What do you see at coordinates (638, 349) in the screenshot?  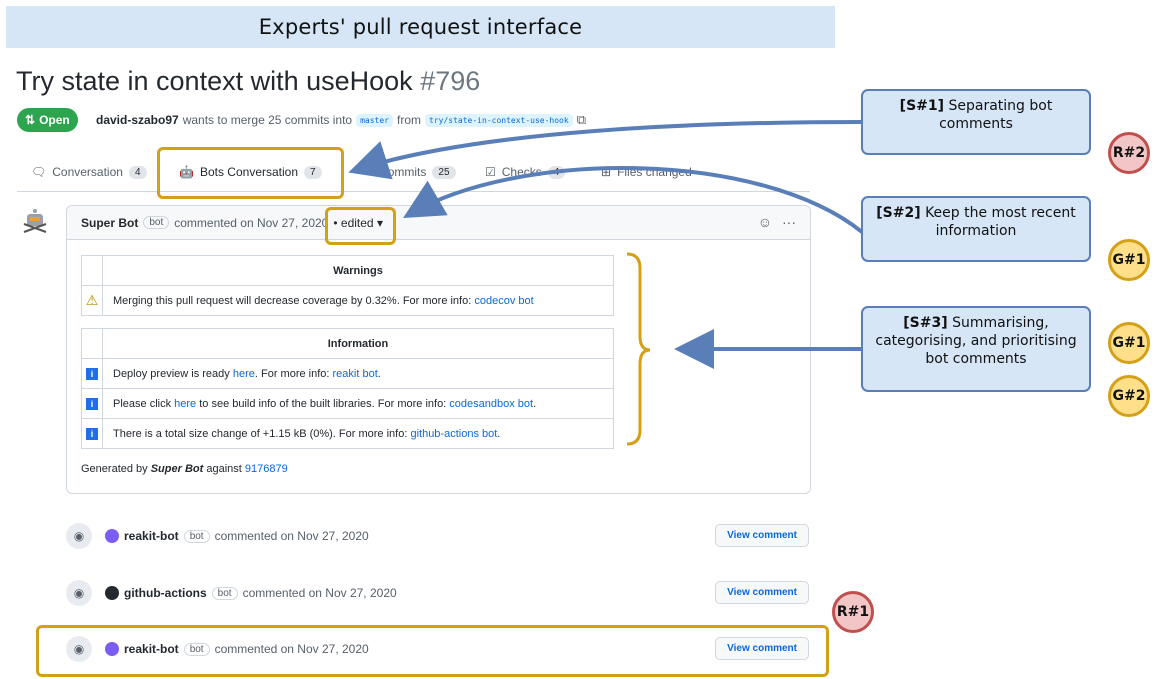 I see `brace-icon` at bounding box center [638, 349].